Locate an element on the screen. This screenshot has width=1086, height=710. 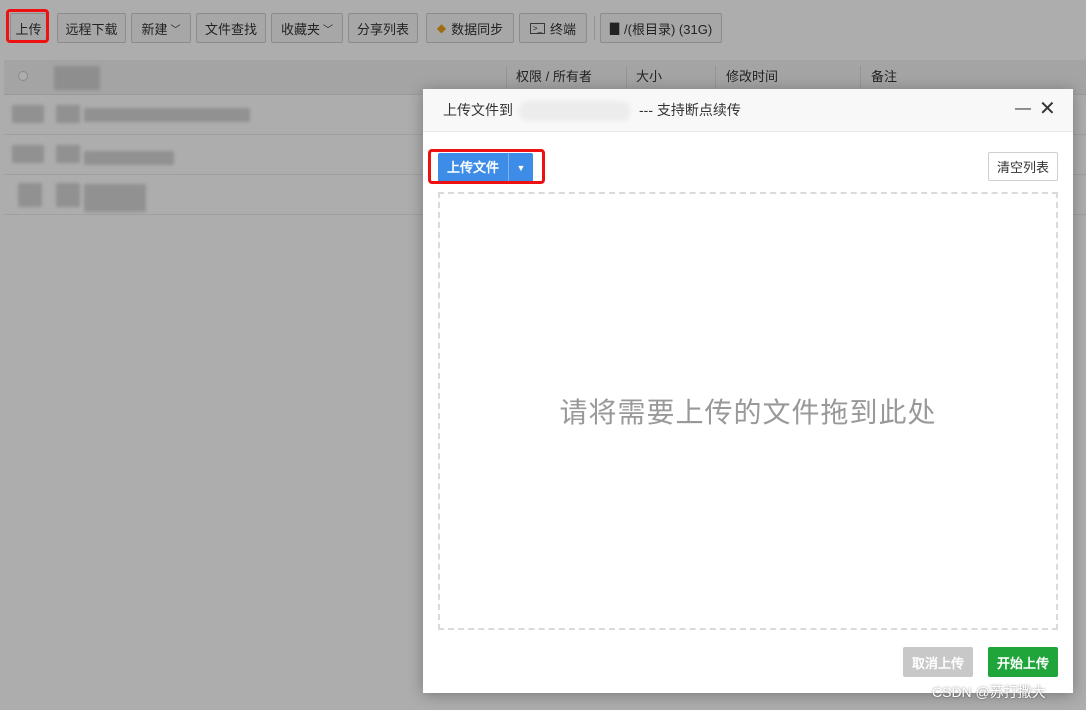
close-icon: ✕ is located at coordinates (1047, 109).